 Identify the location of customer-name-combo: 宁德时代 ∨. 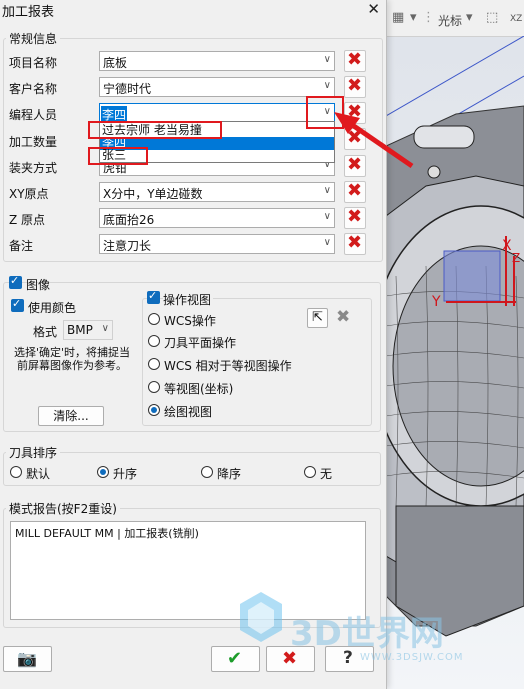
(217, 87).